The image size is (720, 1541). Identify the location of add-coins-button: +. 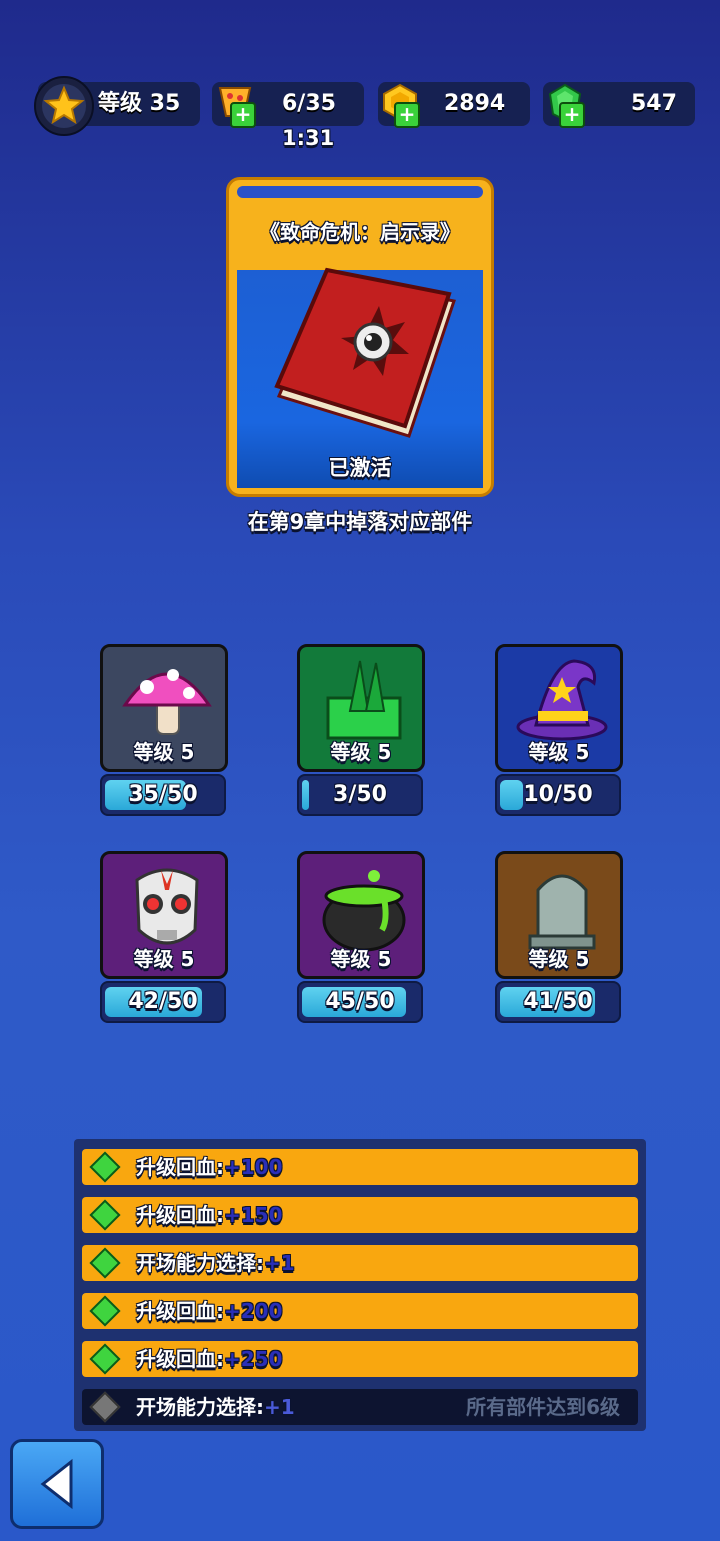
(407, 115).